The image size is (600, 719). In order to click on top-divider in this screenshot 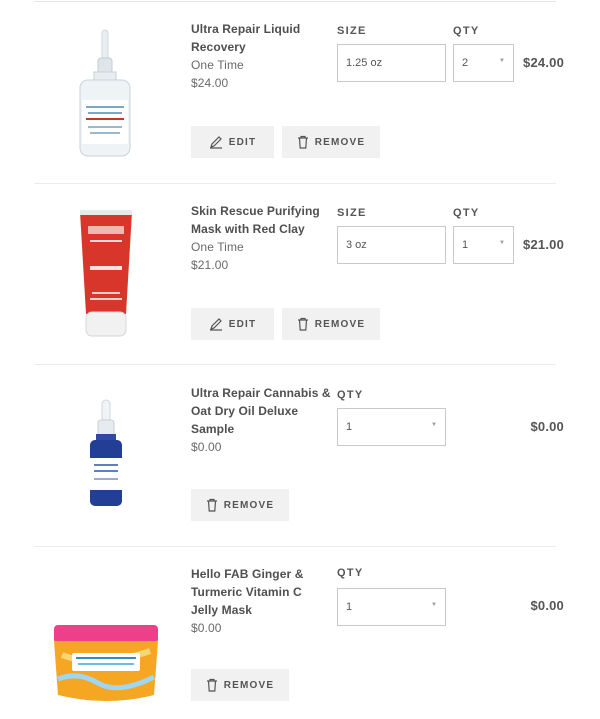, I will do `click(295, 1)`.